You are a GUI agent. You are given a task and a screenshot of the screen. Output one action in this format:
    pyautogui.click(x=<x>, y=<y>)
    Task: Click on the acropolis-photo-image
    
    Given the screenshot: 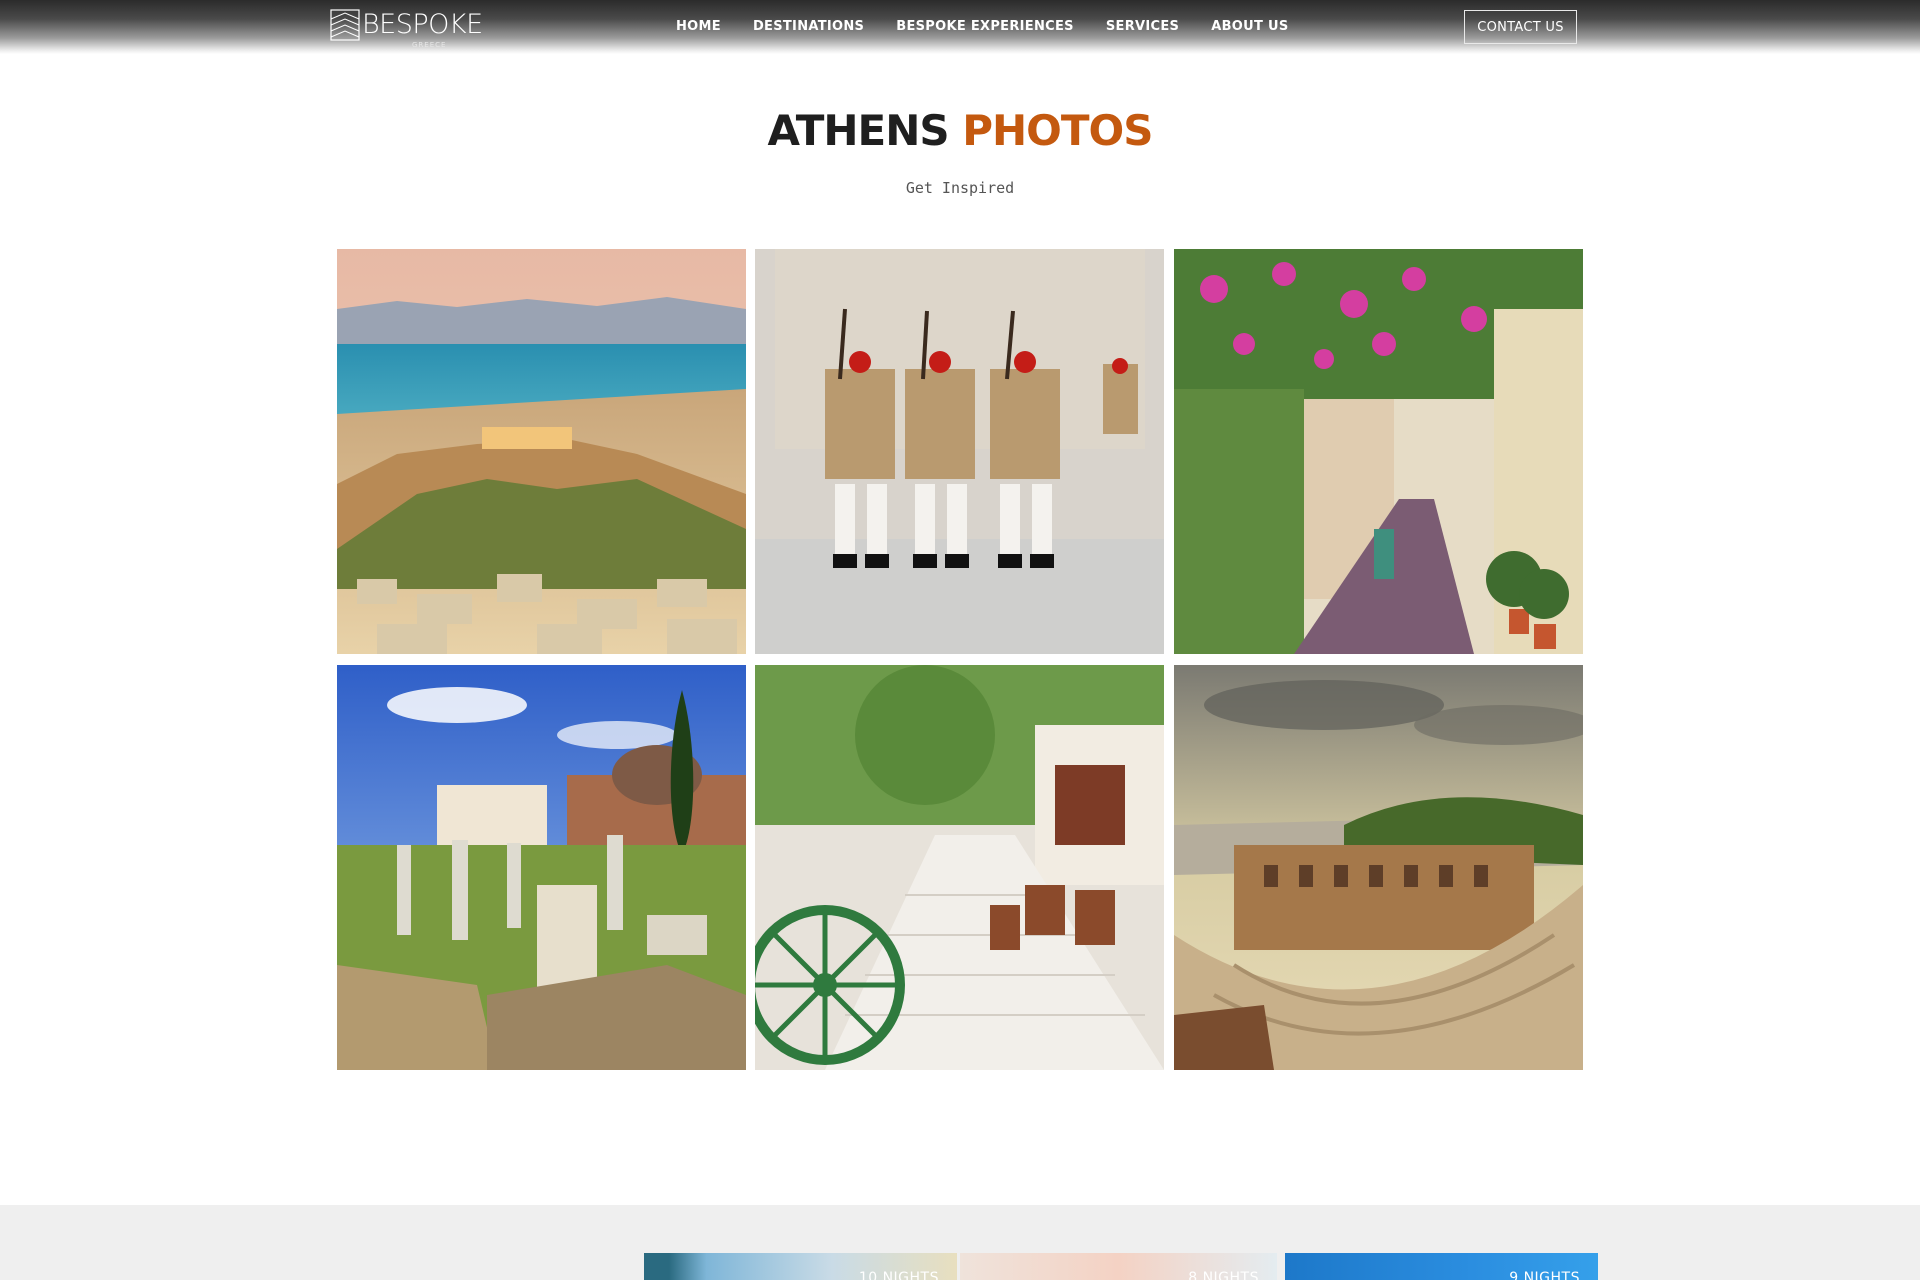 What is the action you would take?
    pyautogui.click(x=541, y=451)
    